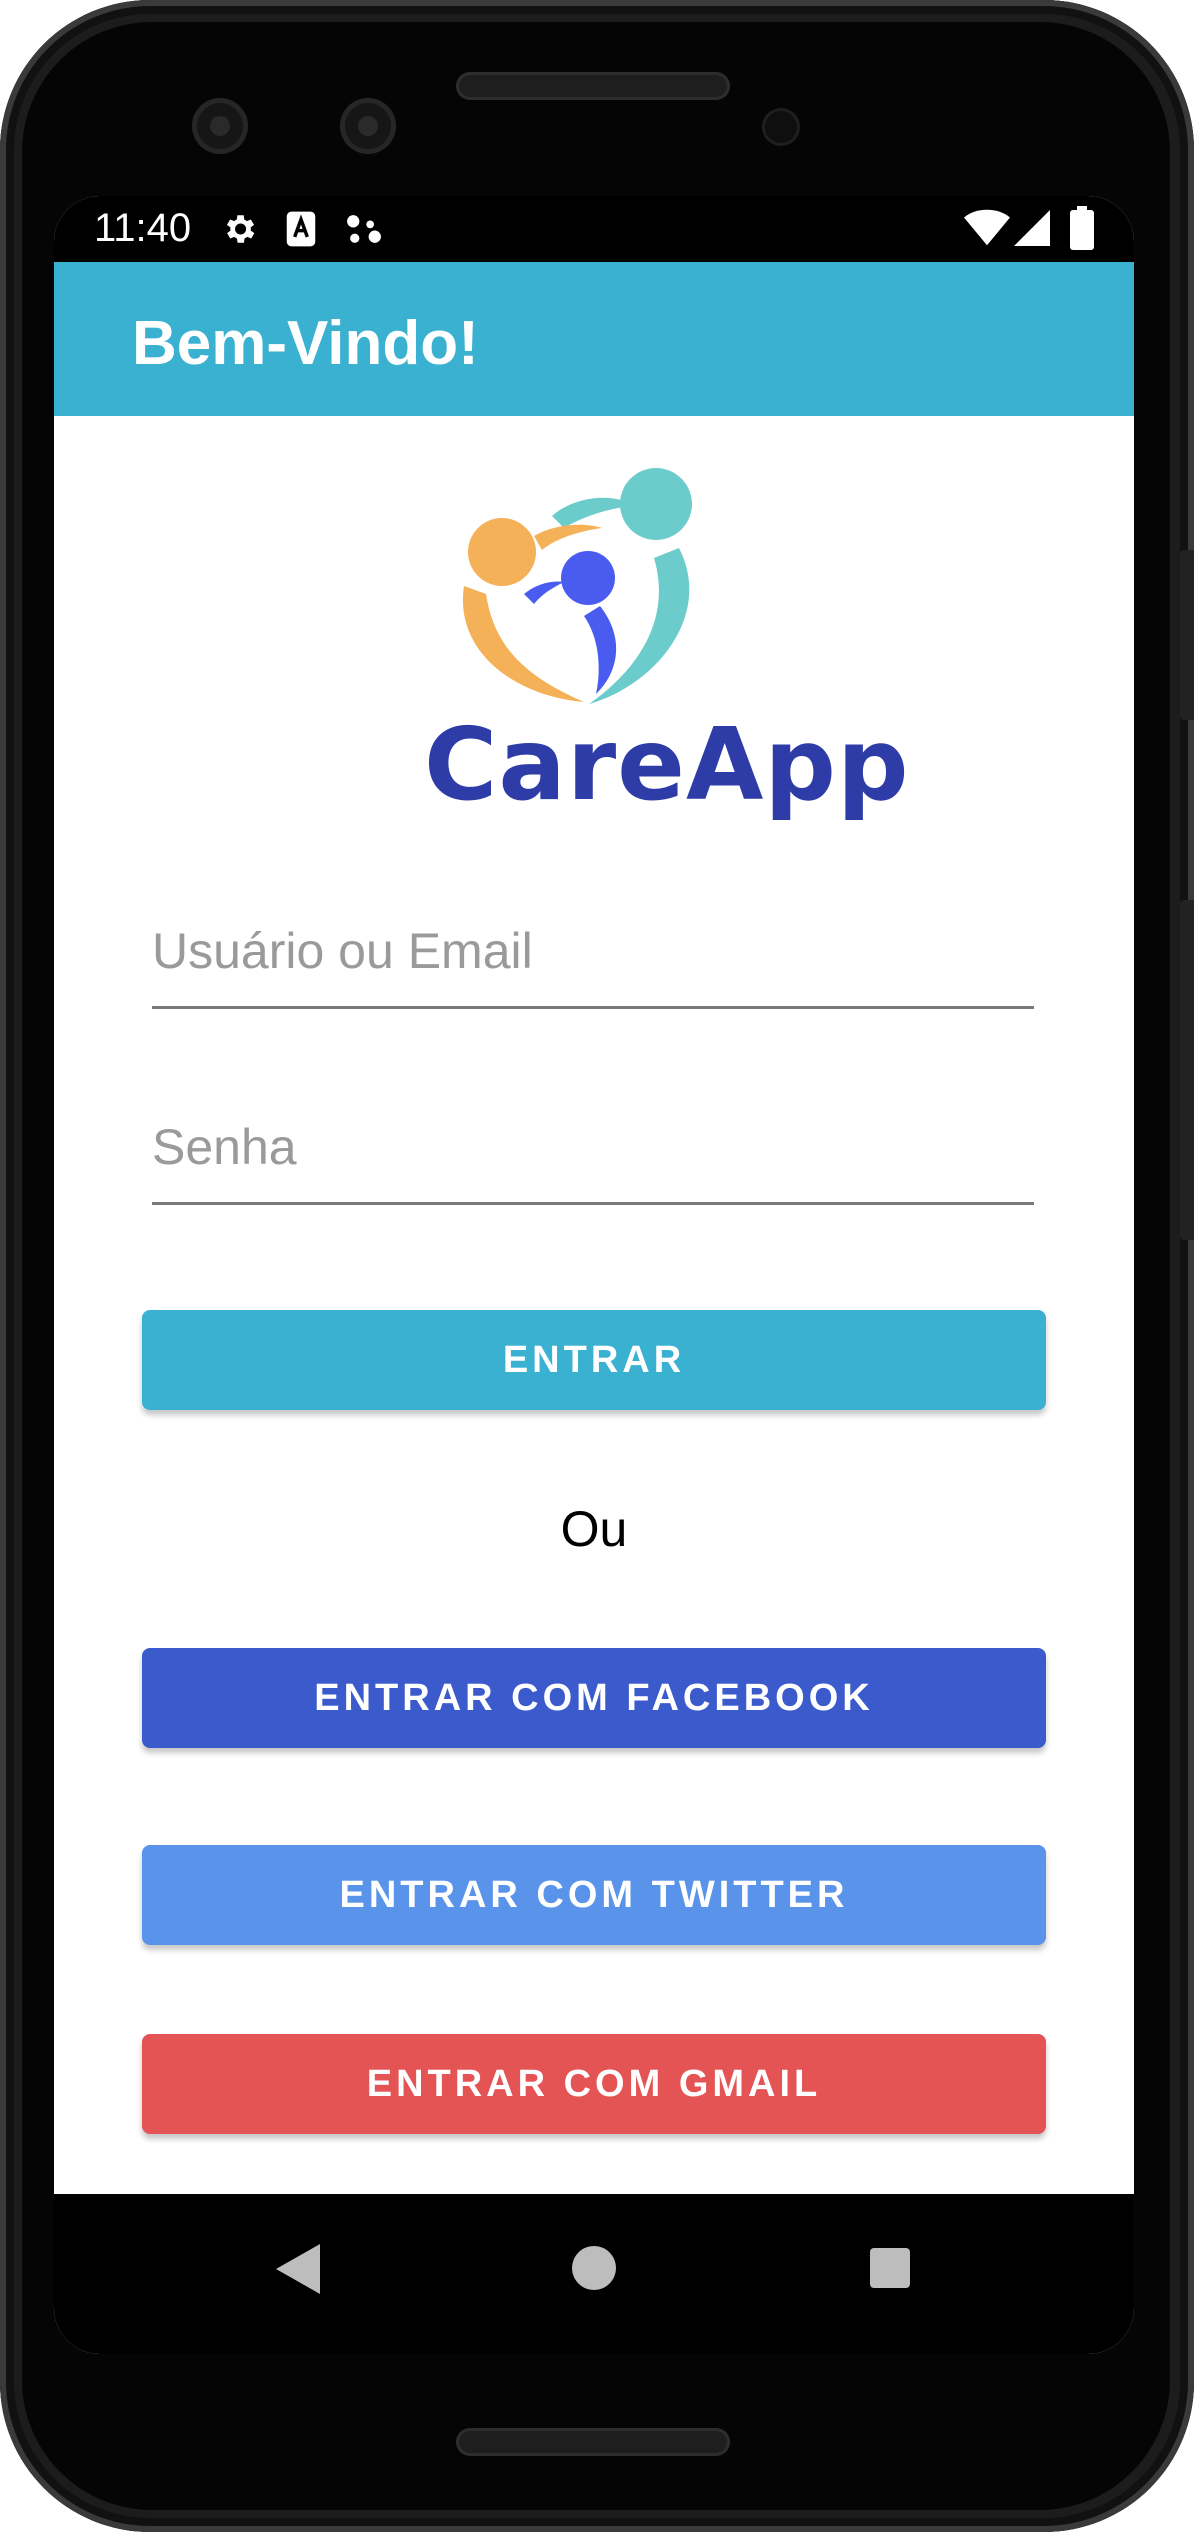 The image size is (1194, 2532). What do you see at coordinates (1187, 1070) in the screenshot?
I see `volume-rocker` at bounding box center [1187, 1070].